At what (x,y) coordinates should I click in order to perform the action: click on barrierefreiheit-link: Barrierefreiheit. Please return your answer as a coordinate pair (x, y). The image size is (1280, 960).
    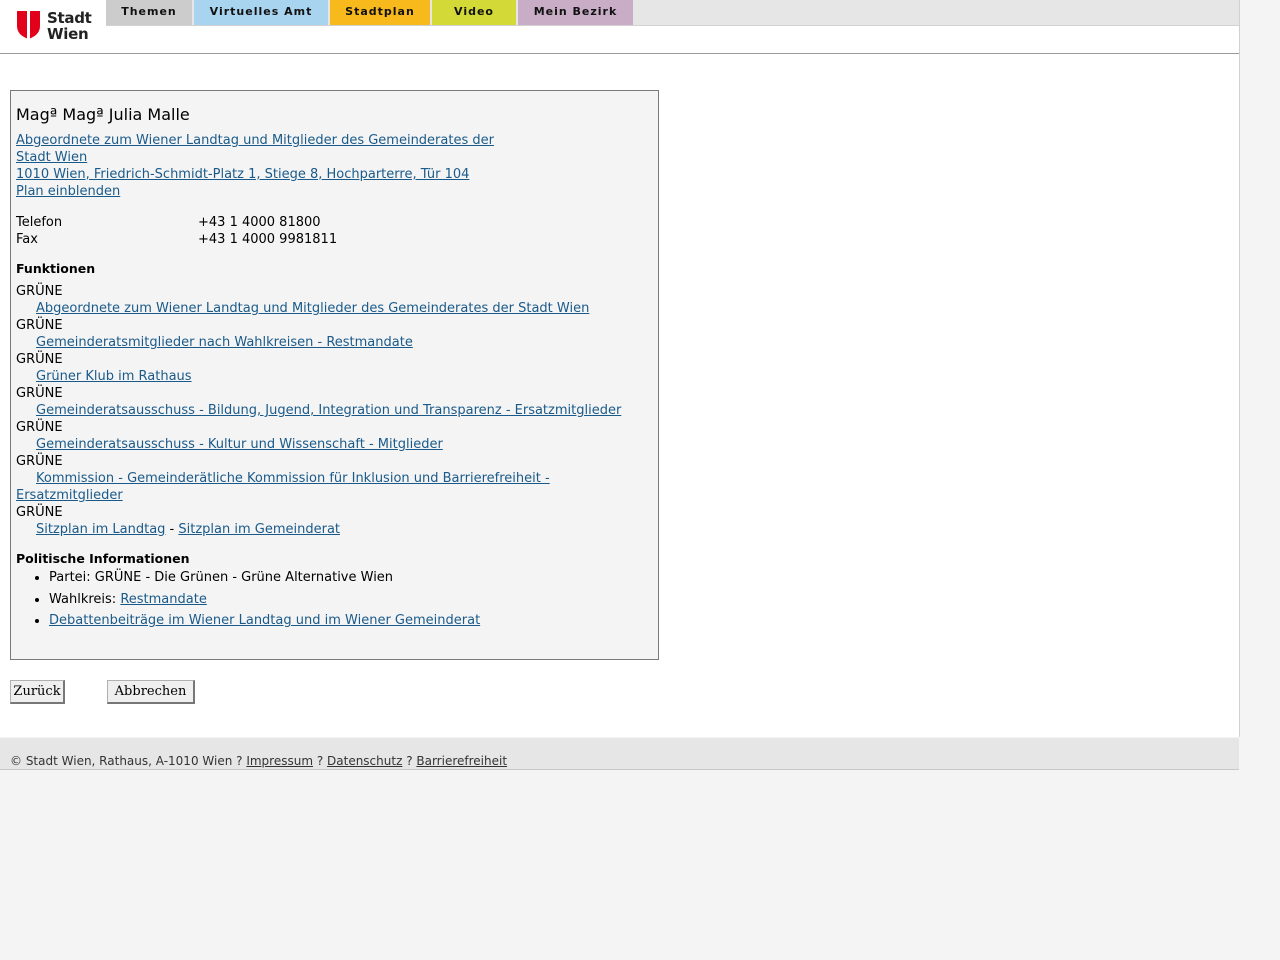
    Looking at the image, I should click on (461, 761).